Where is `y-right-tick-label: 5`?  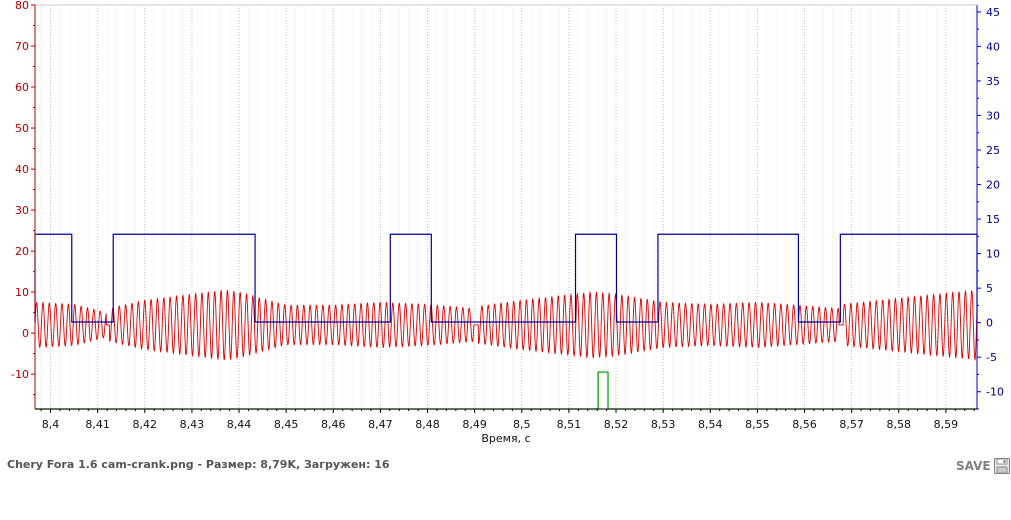 y-right-tick-label: 5 is located at coordinates (989, 288).